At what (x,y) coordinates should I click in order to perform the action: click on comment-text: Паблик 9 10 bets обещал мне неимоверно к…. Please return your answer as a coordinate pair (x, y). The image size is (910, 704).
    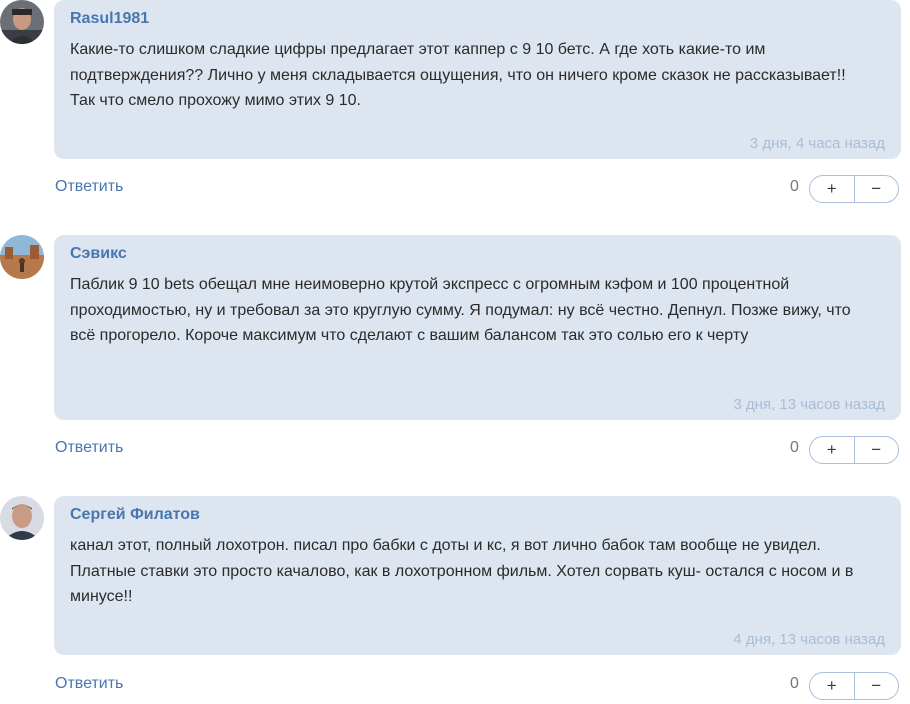
    Looking at the image, I should click on (460, 310).